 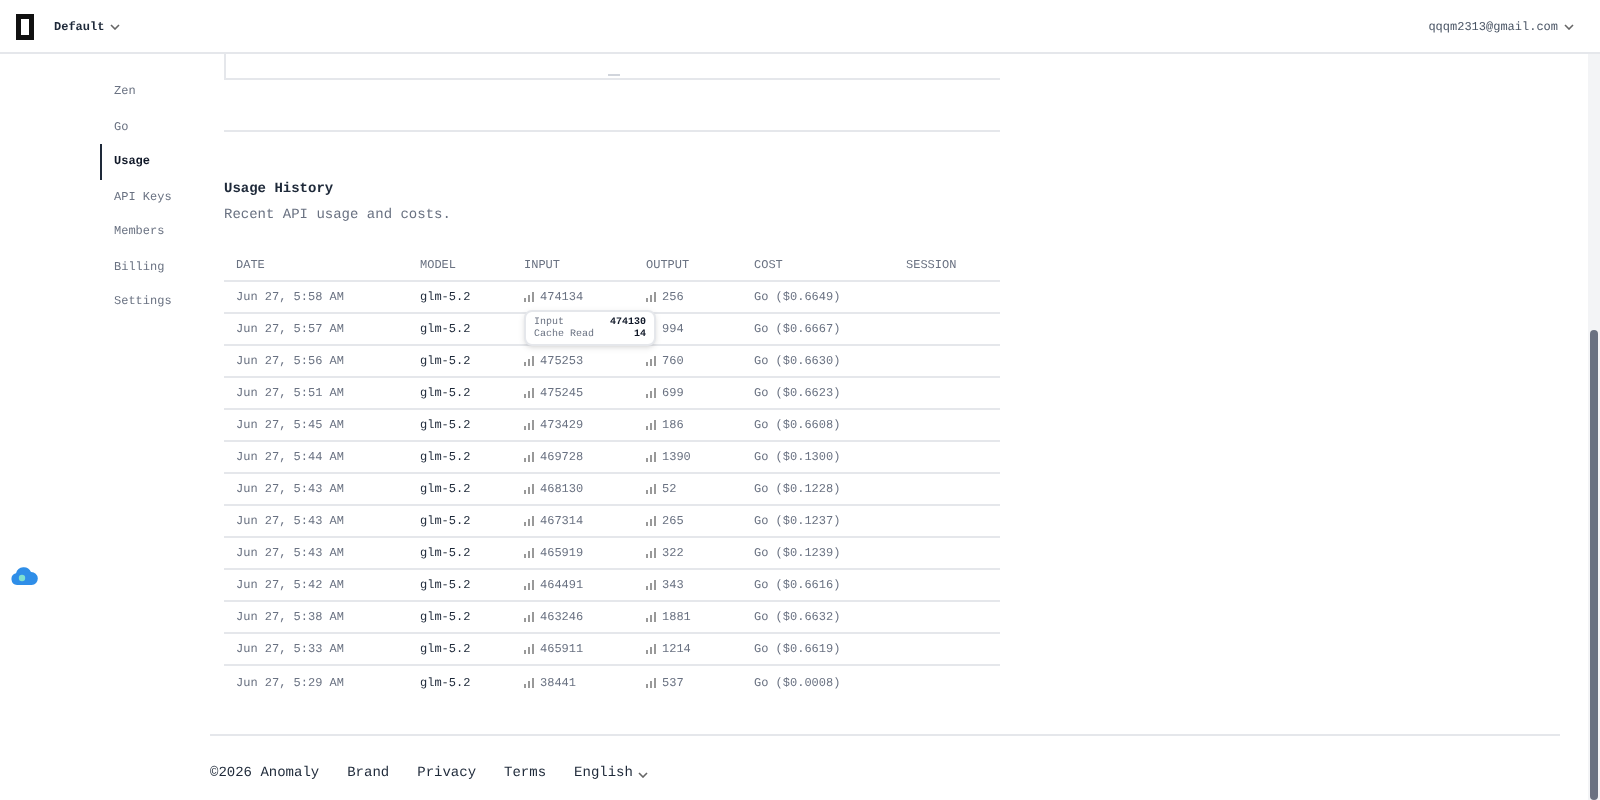 I want to click on cloud-icon, so click(x=24, y=575).